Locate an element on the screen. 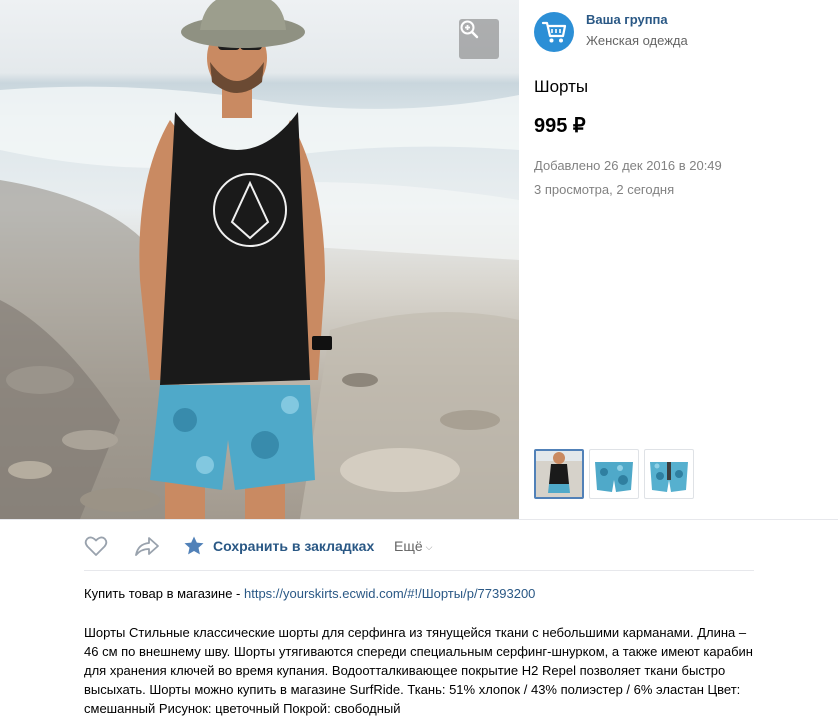 The height and width of the screenshot is (728, 838). bookmark-button: Сохранить в закладках is located at coordinates (278, 546).